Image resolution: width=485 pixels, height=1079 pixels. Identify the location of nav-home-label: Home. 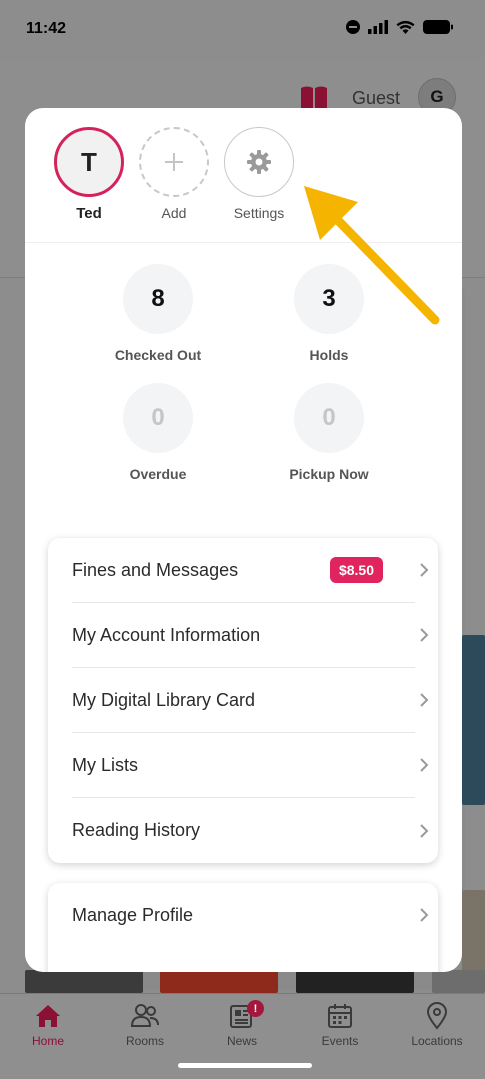
(47, 1041).